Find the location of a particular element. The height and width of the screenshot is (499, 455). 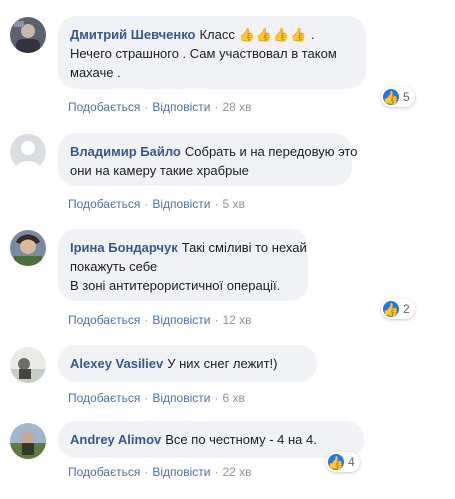

comment-text: Такі сміливі то нехай is located at coordinates (244, 247).